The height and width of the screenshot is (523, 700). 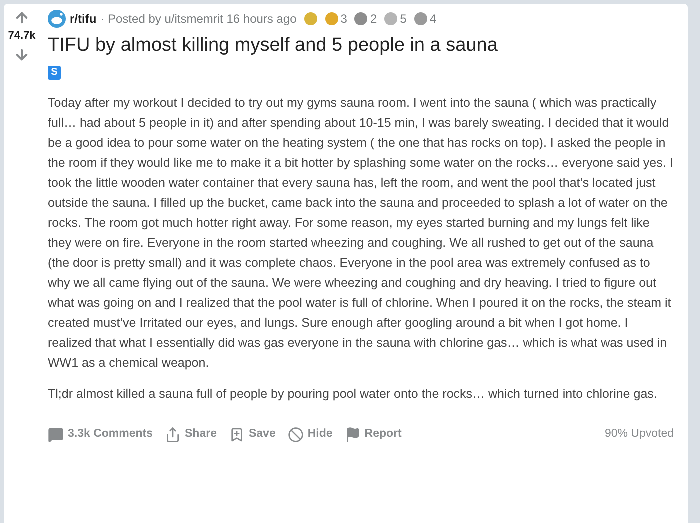 I want to click on comments-button: 3.3k Comments, so click(x=101, y=435).